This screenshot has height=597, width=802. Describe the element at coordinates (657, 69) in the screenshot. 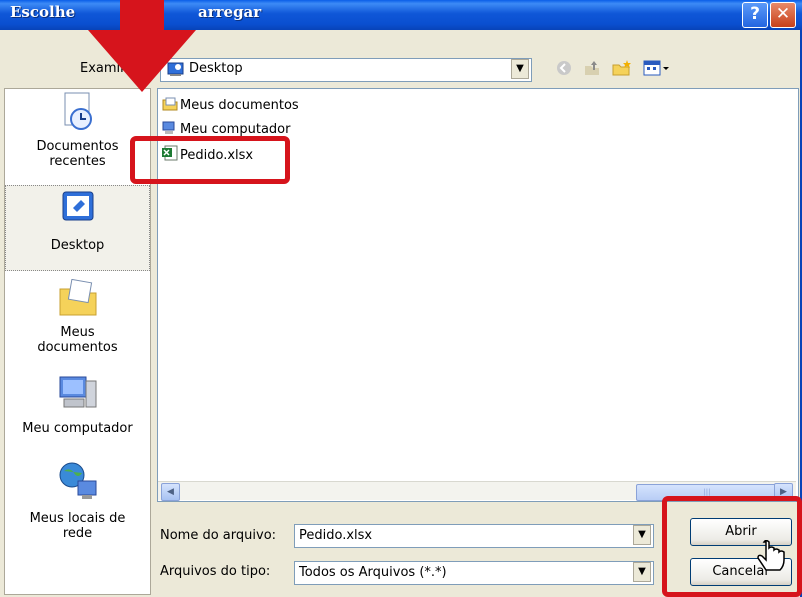

I see `view-menu-icon` at that location.